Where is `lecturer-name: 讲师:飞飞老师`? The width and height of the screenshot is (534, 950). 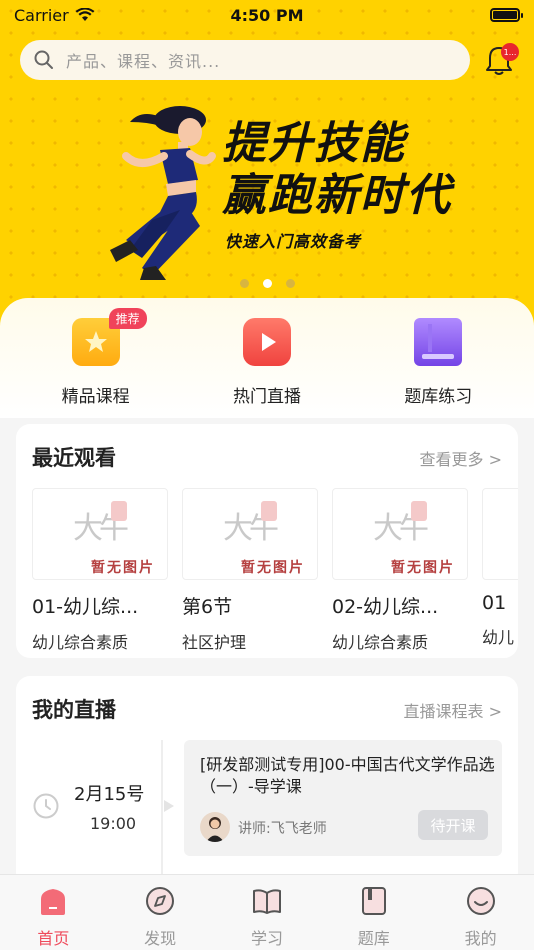 lecturer-name: 讲师:飞飞老师 is located at coordinates (282, 829).